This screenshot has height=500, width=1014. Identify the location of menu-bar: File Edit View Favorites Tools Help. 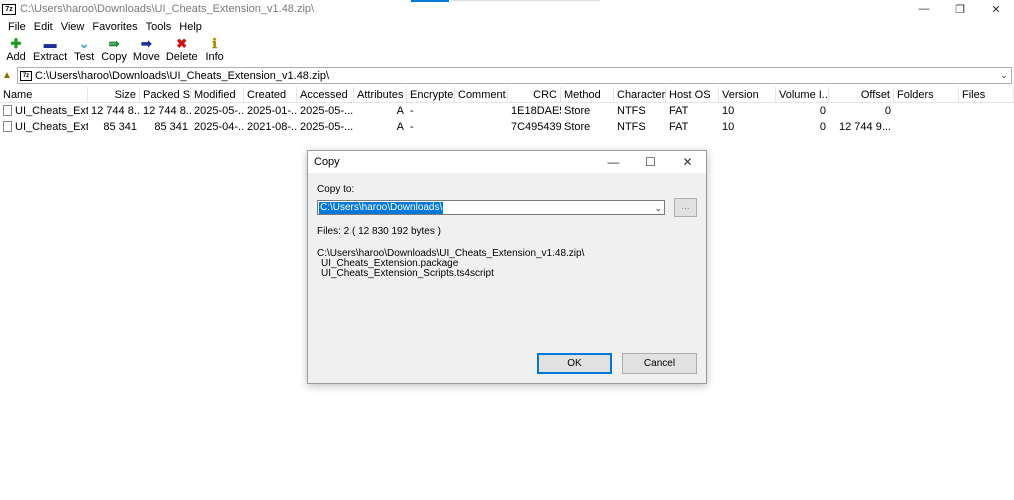
(103, 26).